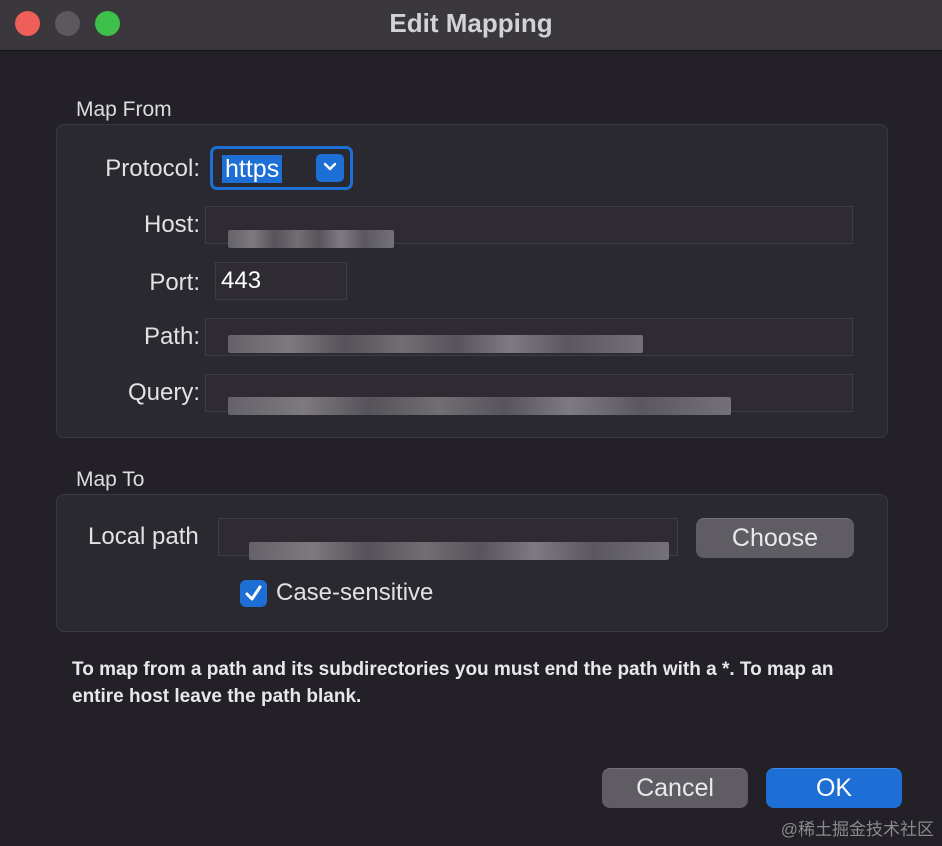 The height and width of the screenshot is (846, 942). What do you see at coordinates (281, 281) in the screenshot?
I see `port-input: 443` at bounding box center [281, 281].